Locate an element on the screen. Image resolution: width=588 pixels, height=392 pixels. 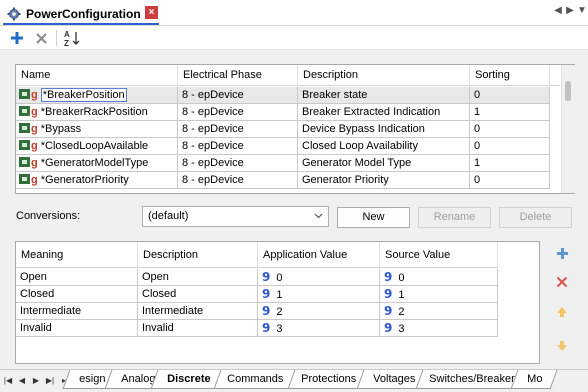
cell-description: Open is located at coordinates (198, 277).